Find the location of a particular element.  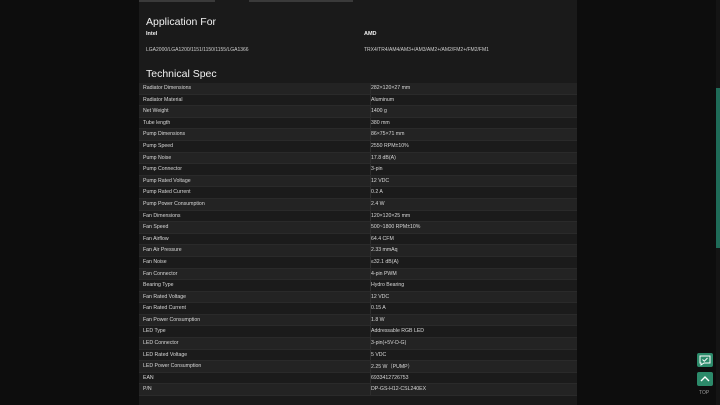

scrollbar-thumb is located at coordinates (718, 168).